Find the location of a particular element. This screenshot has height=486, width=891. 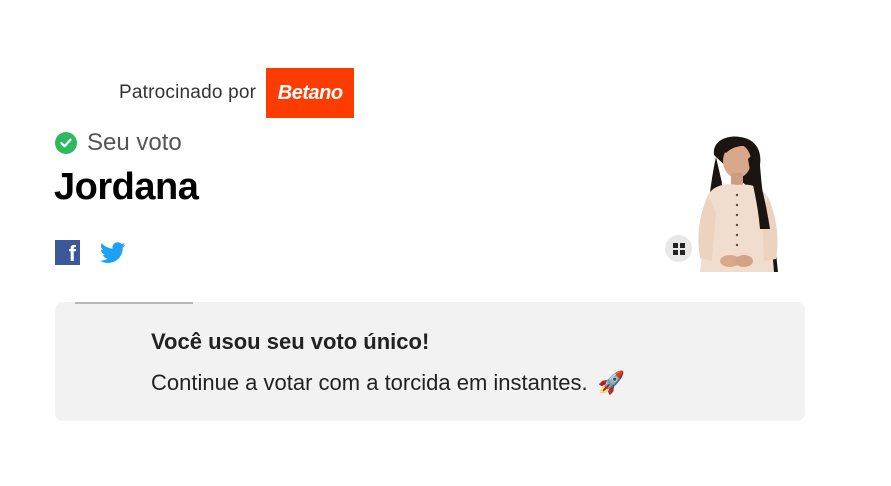

expand-icon is located at coordinates (678, 248).